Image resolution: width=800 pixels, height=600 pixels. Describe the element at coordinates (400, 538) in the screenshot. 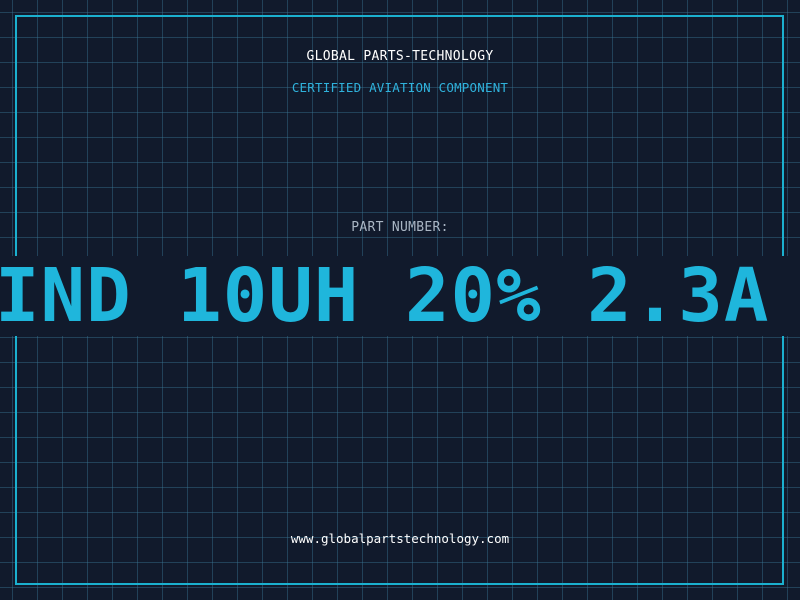

I see `website-url: www.globalpartstechnology.com` at that location.